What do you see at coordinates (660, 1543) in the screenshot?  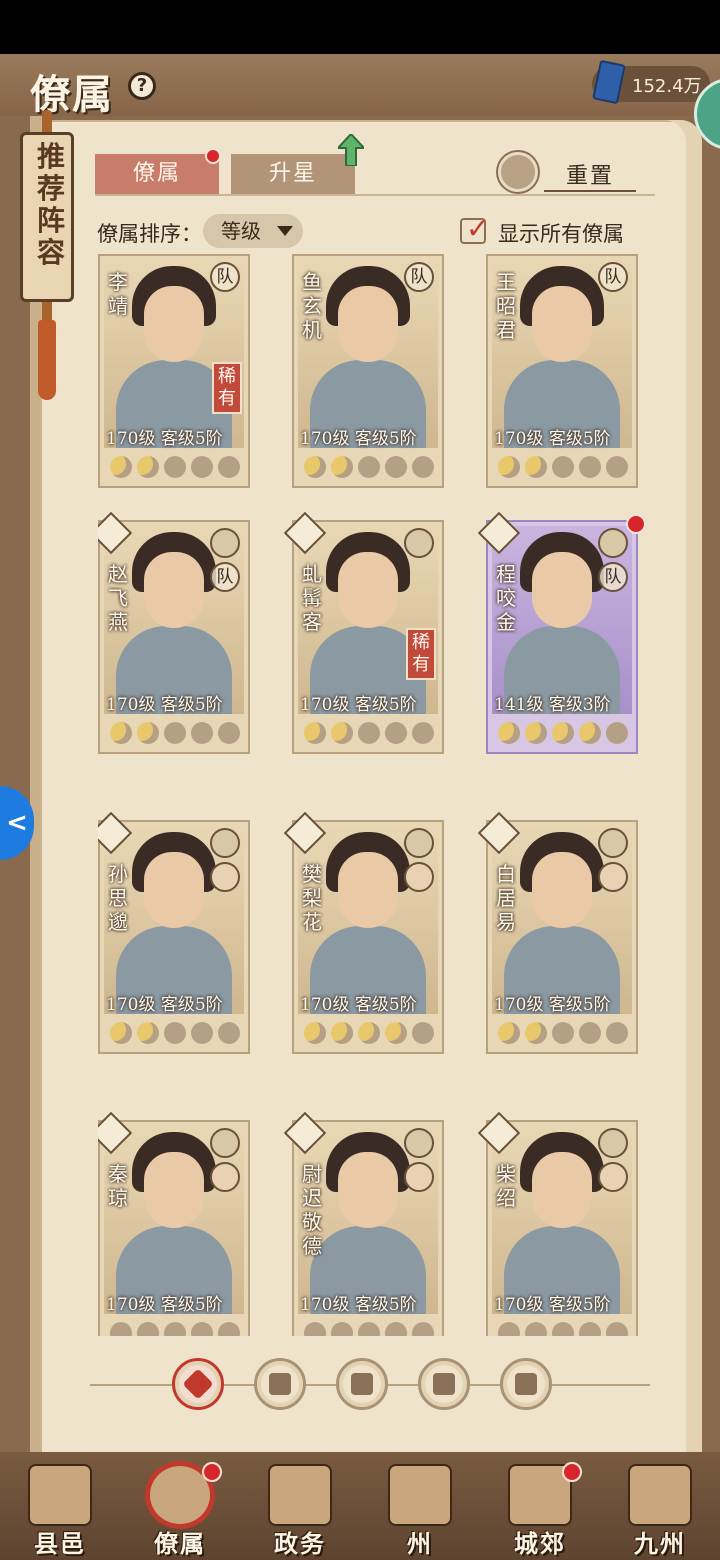 I see `nav-label: 九州` at bounding box center [660, 1543].